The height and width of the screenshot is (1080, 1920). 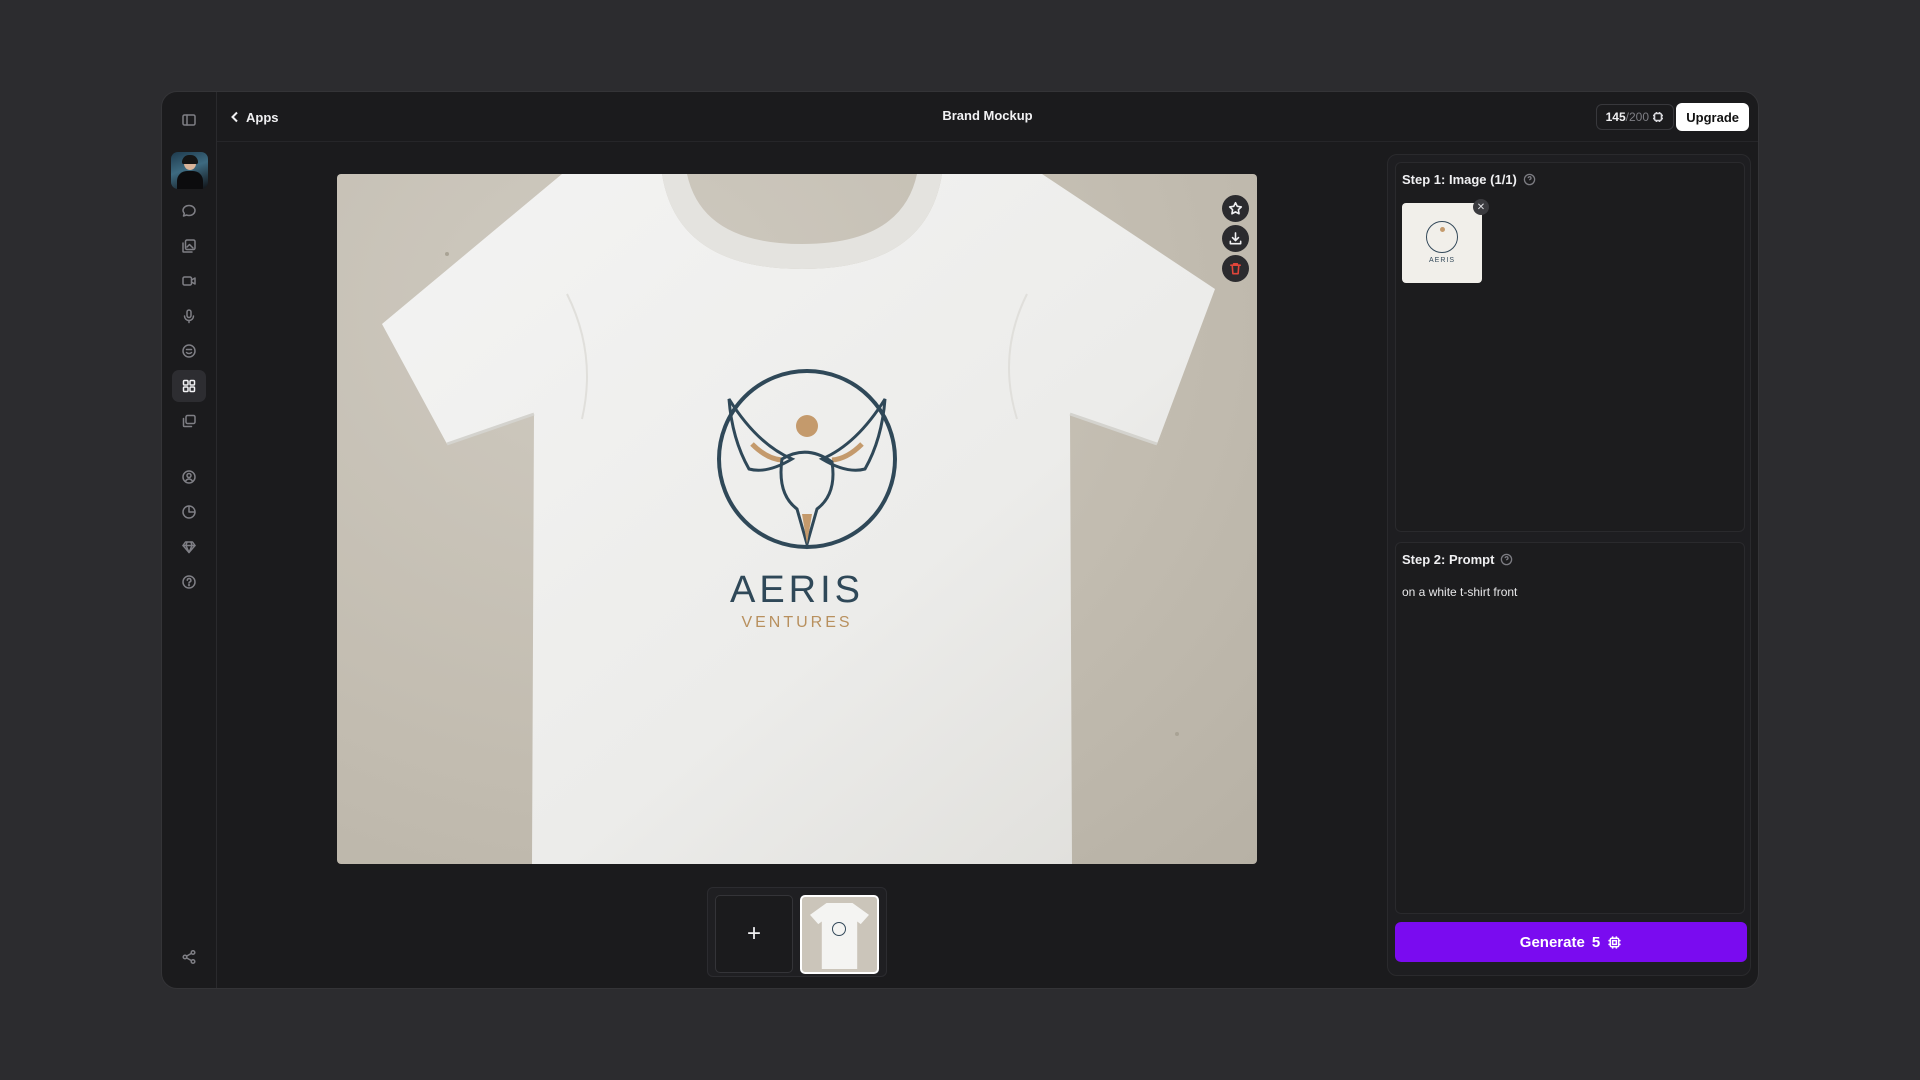 I want to click on user-circle-icon, so click(x=189, y=477).